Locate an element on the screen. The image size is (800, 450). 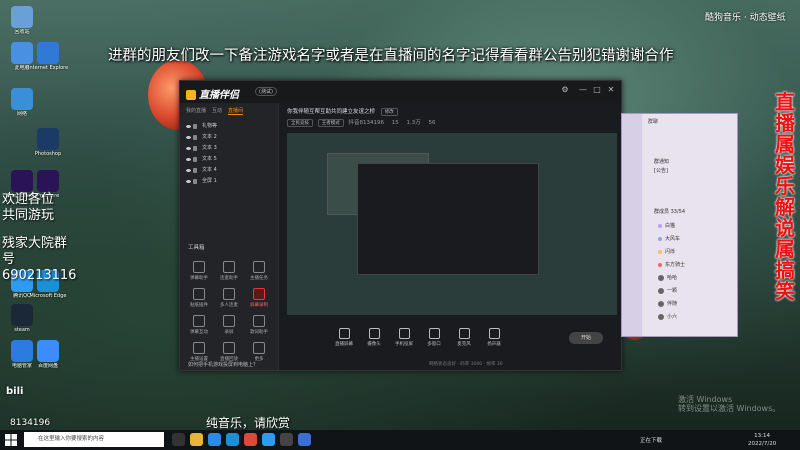
music-taskbar-icon is located at coordinates (304, 439).